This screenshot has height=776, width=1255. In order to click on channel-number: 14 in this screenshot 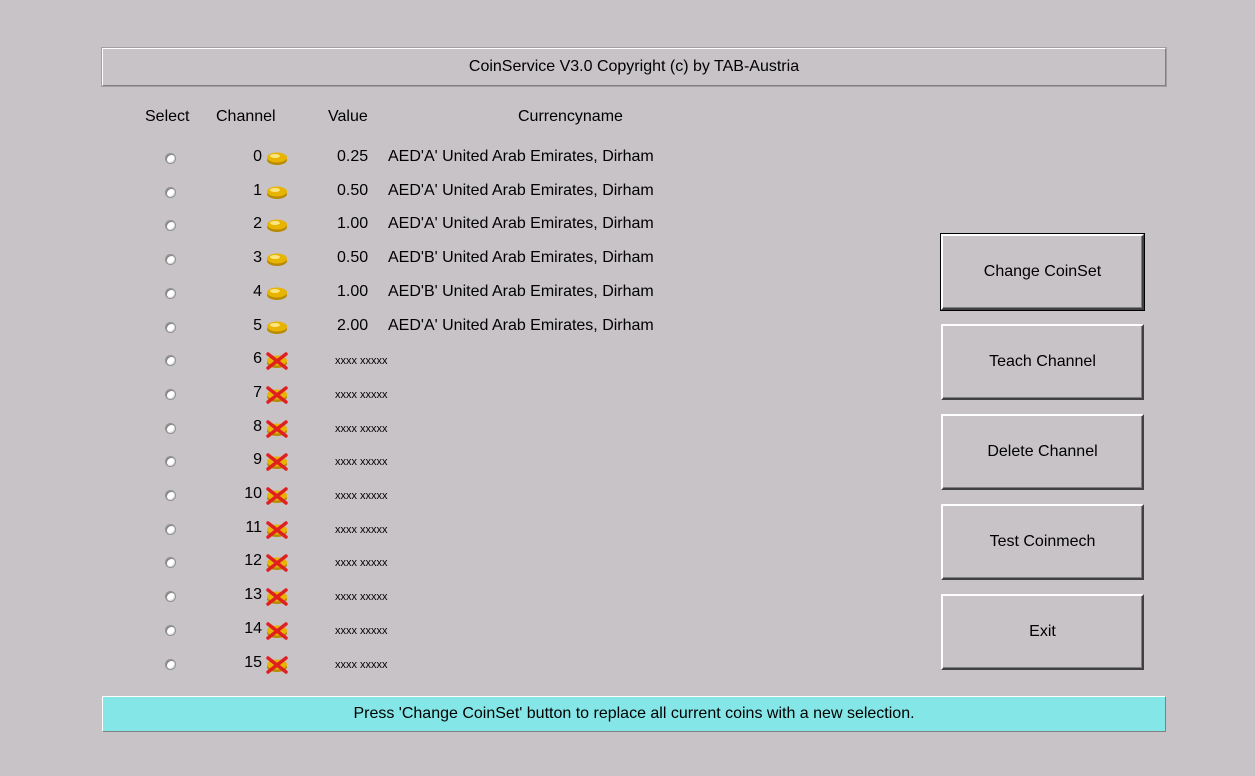, I will do `click(253, 628)`.